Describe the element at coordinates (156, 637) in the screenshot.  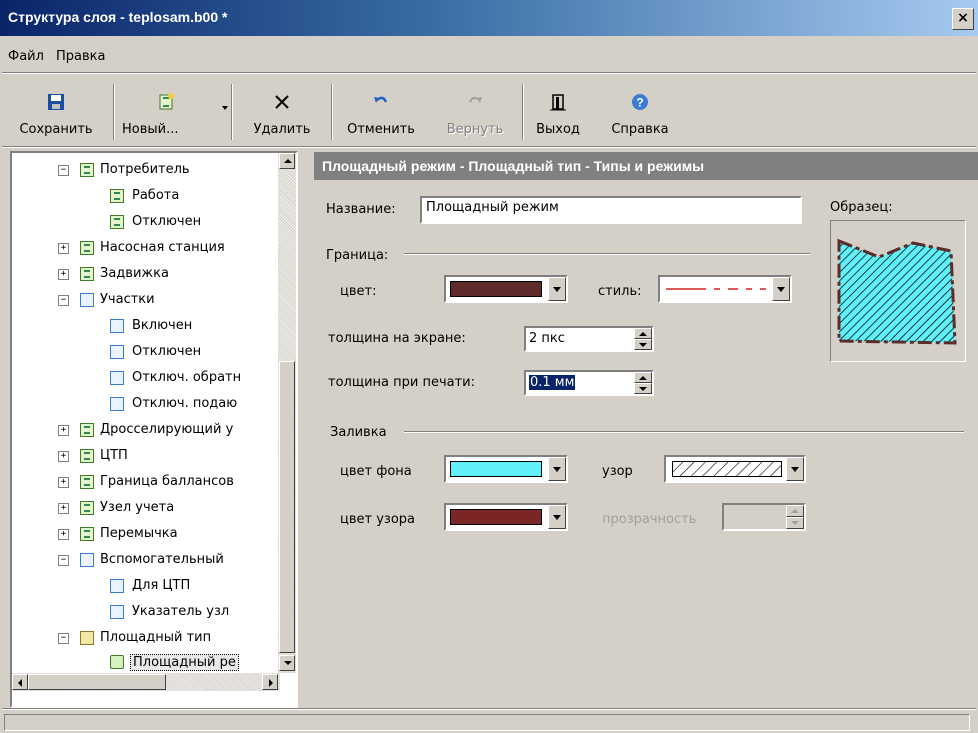
I see `tree-item-label: Площадный тип` at that location.